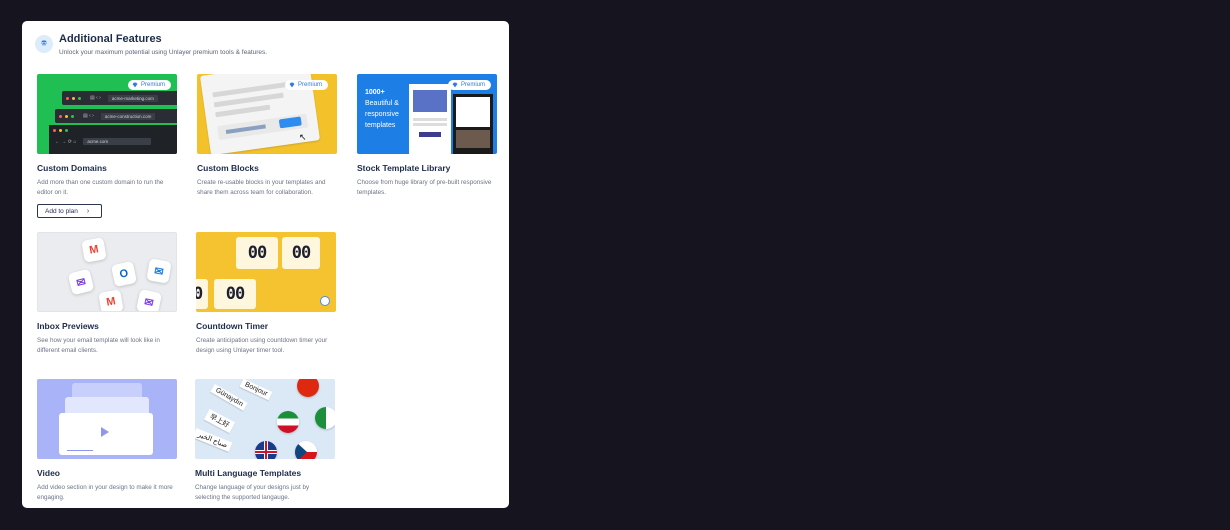 The width and height of the screenshot is (1230, 530). Describe the element at coordinates (72, 168) in the screenshot. I see `feature-title: Custom Domains` at that location.